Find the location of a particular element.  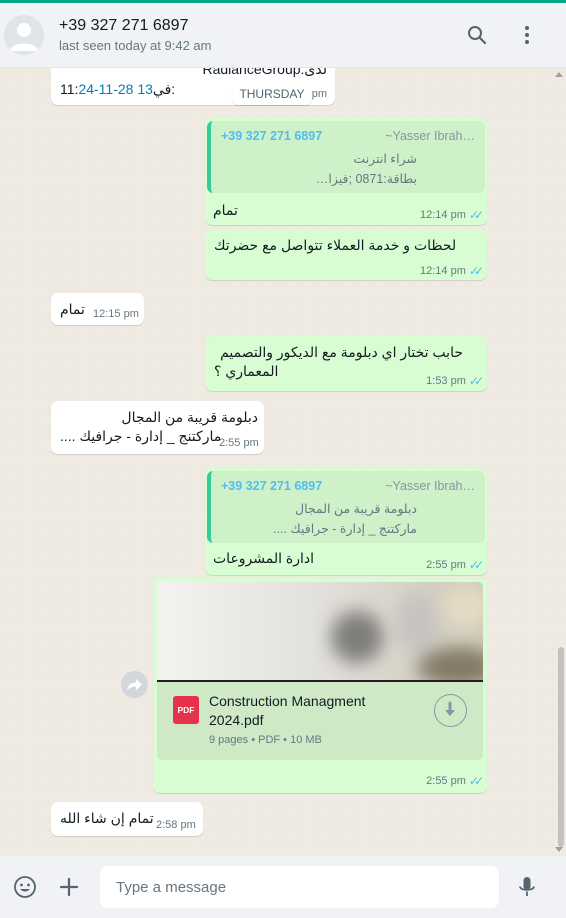

message-text: تمام إن شاء الله is located at coordinates (107, 818).